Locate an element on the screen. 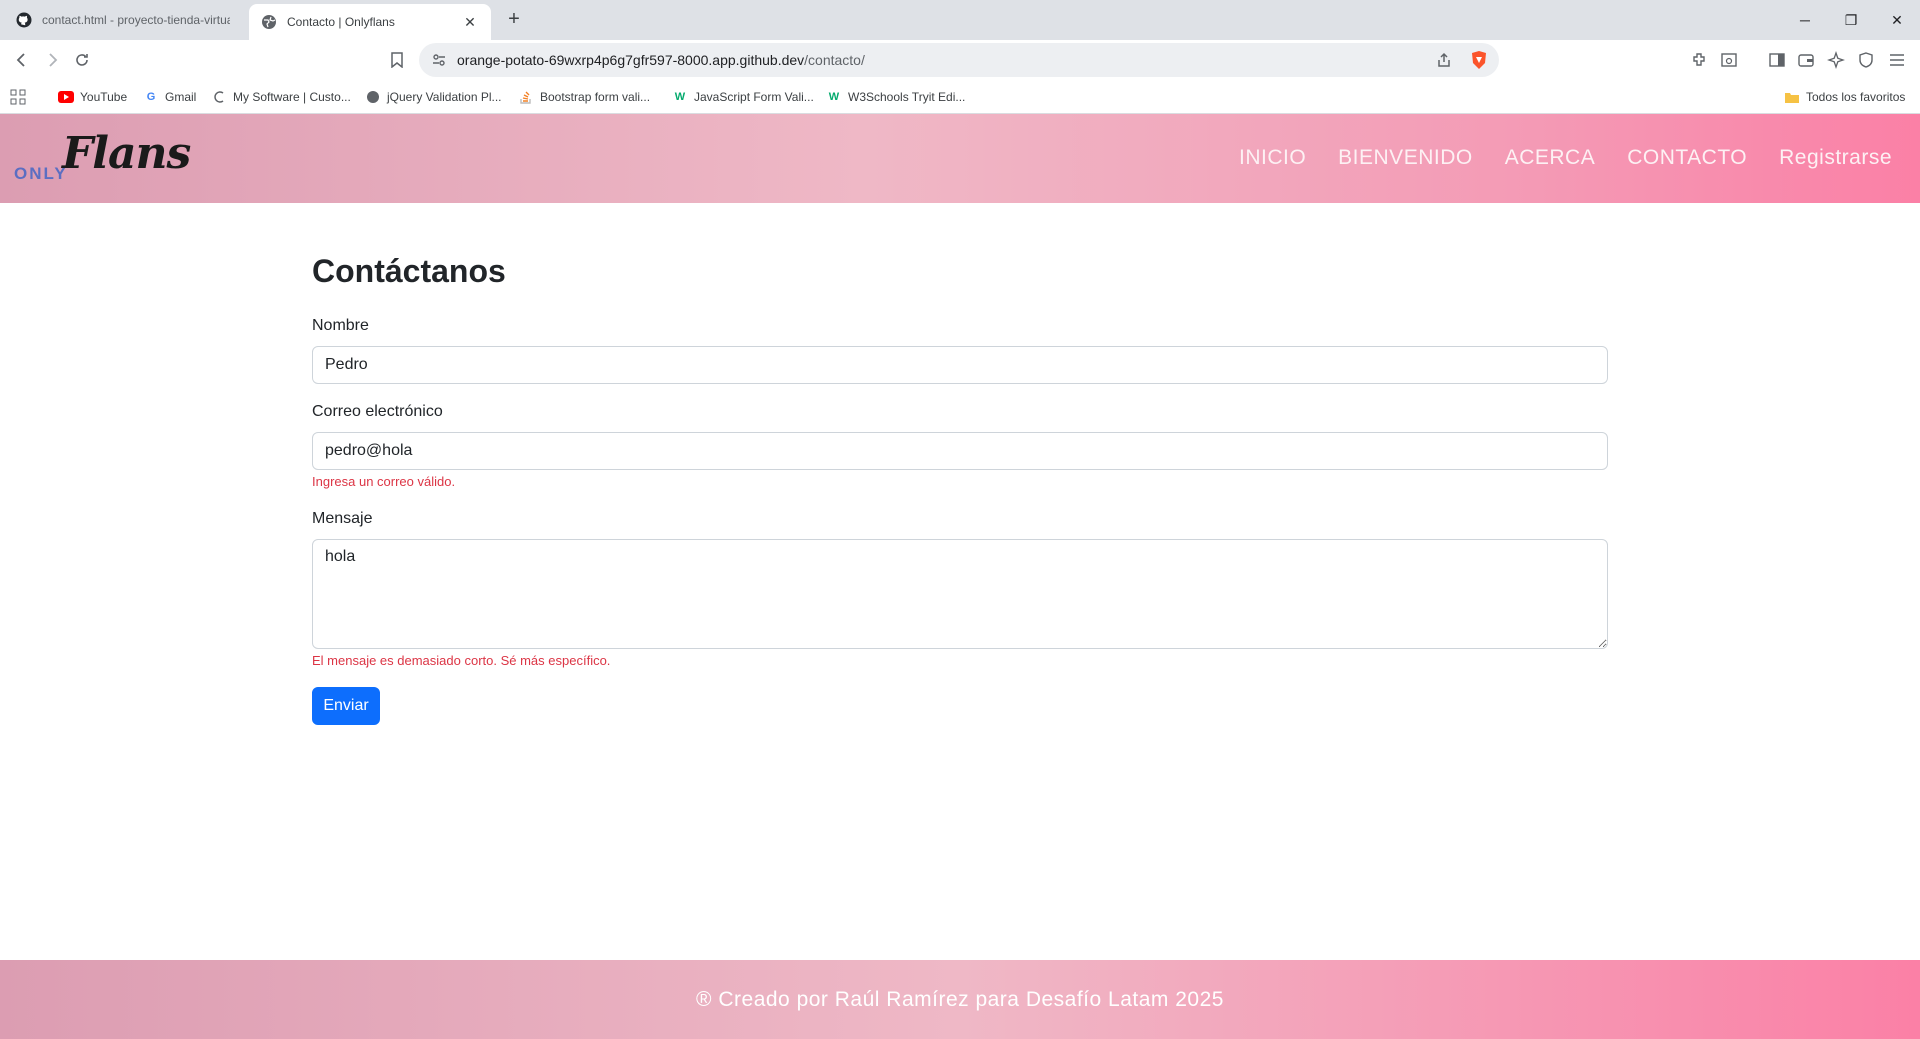 Image resolution: width=1920 pixels, height=1039 pixels. name-input is located at coordinates (960, 365).